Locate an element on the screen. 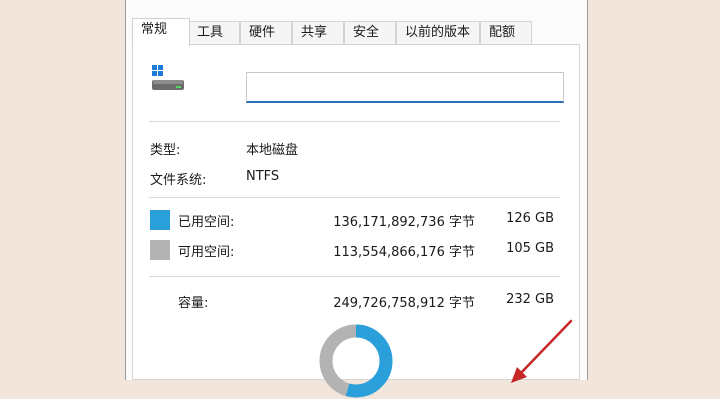  used-space-bytes: 136,171,892,736 字节 is located at coordinates (404, 222).